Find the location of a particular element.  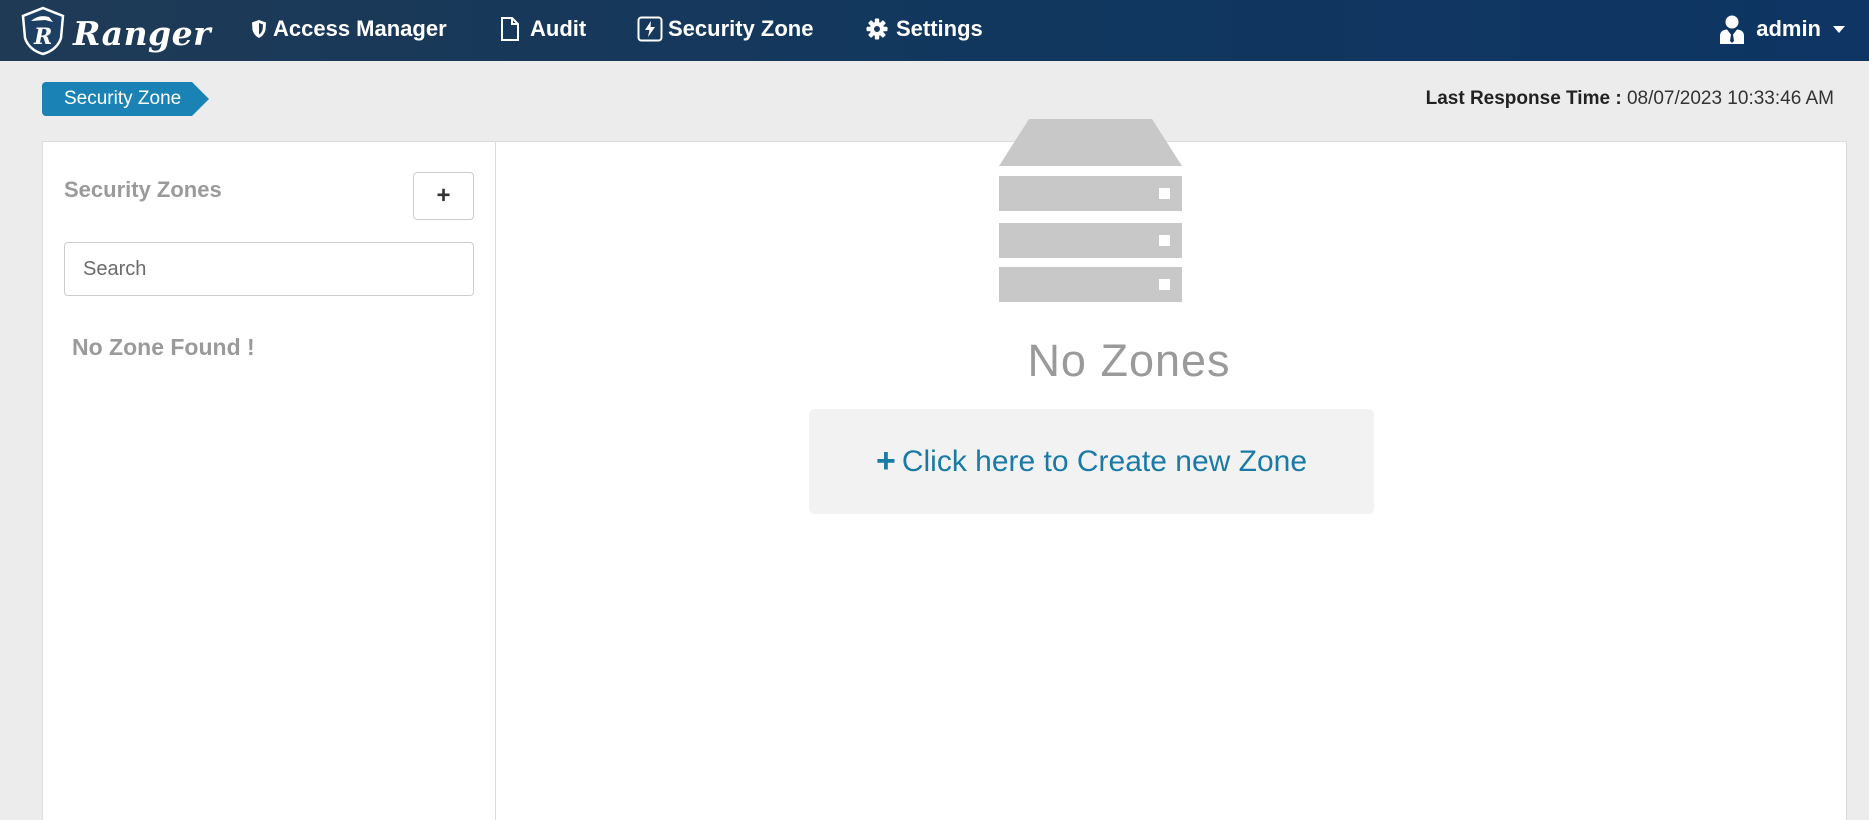

ranger-logo-icon: R is located at coordinates (43, 31).